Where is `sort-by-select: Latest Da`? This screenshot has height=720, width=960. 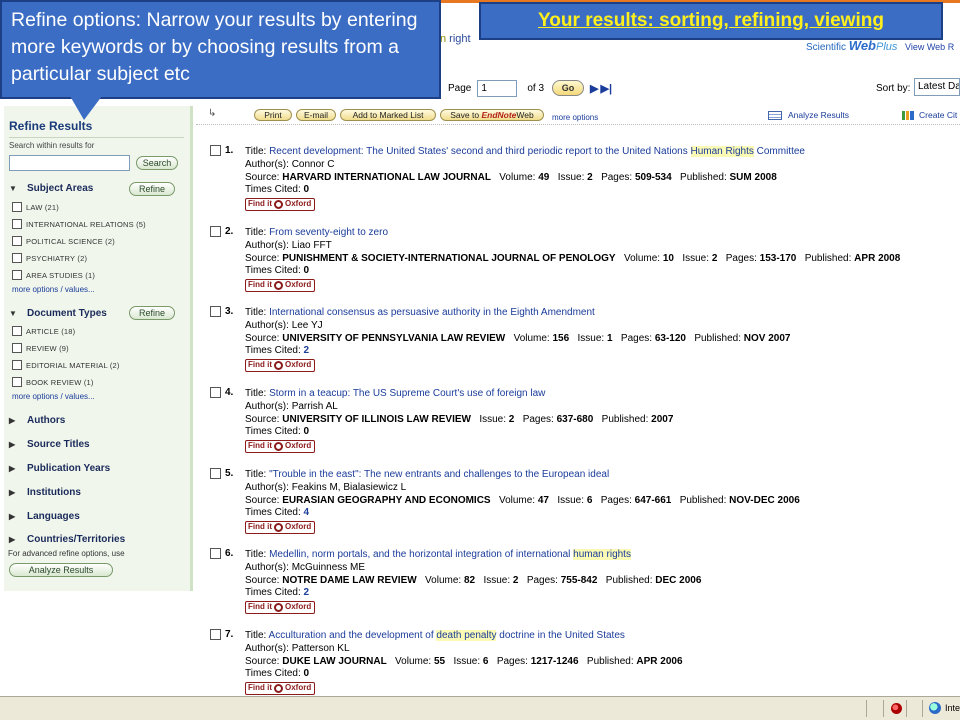 sort-by-select: Latest Da is located at coordinates (937, 87).